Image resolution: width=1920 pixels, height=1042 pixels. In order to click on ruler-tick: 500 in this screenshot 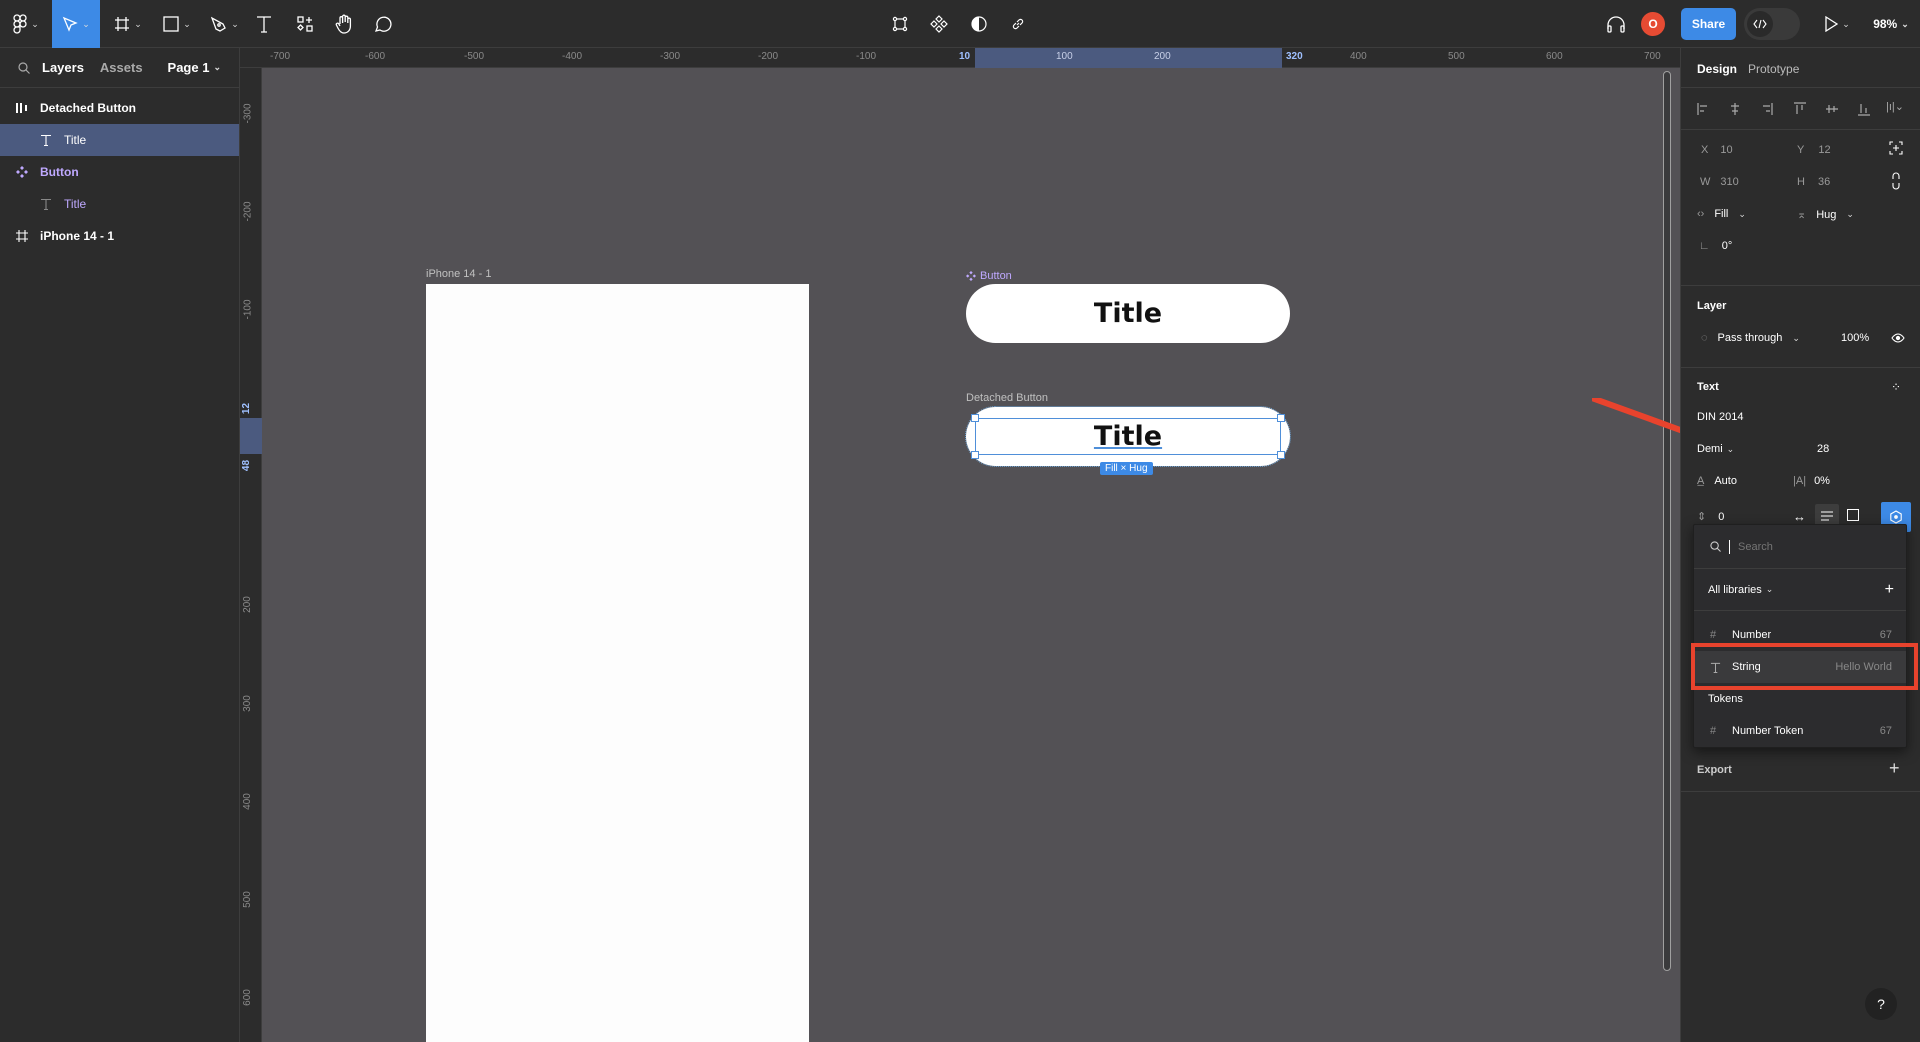, I will do `click(1456, 56)`.